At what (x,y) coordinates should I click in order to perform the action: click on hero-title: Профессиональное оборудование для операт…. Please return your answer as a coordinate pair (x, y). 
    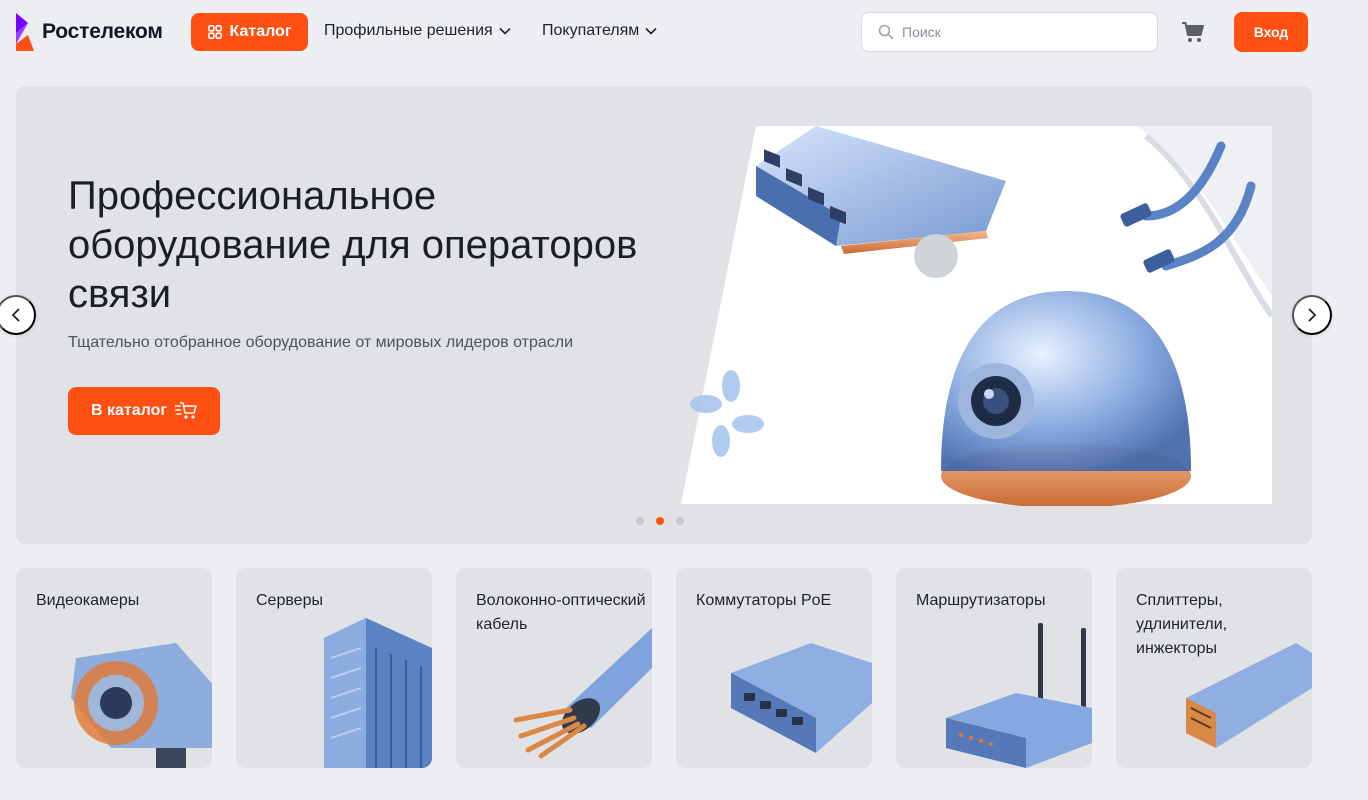
    Looking at the image, I should click on (353, 245).